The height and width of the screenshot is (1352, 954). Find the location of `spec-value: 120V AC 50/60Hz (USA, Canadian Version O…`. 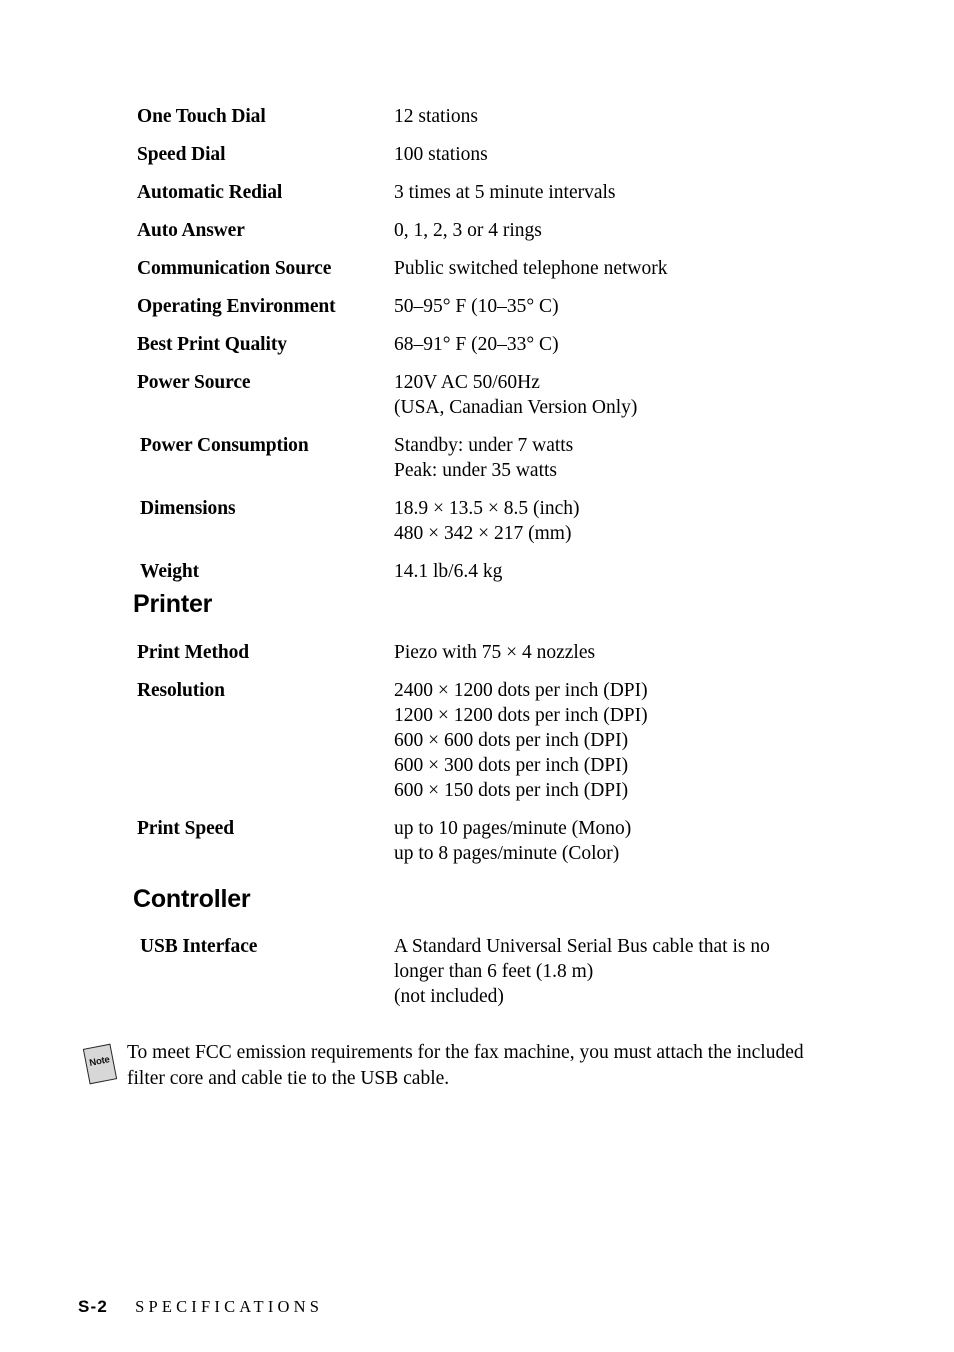

spec-value: 120V AC 50/60Hz (USA, Canadian Version O… is located at coordinates (516, 395).